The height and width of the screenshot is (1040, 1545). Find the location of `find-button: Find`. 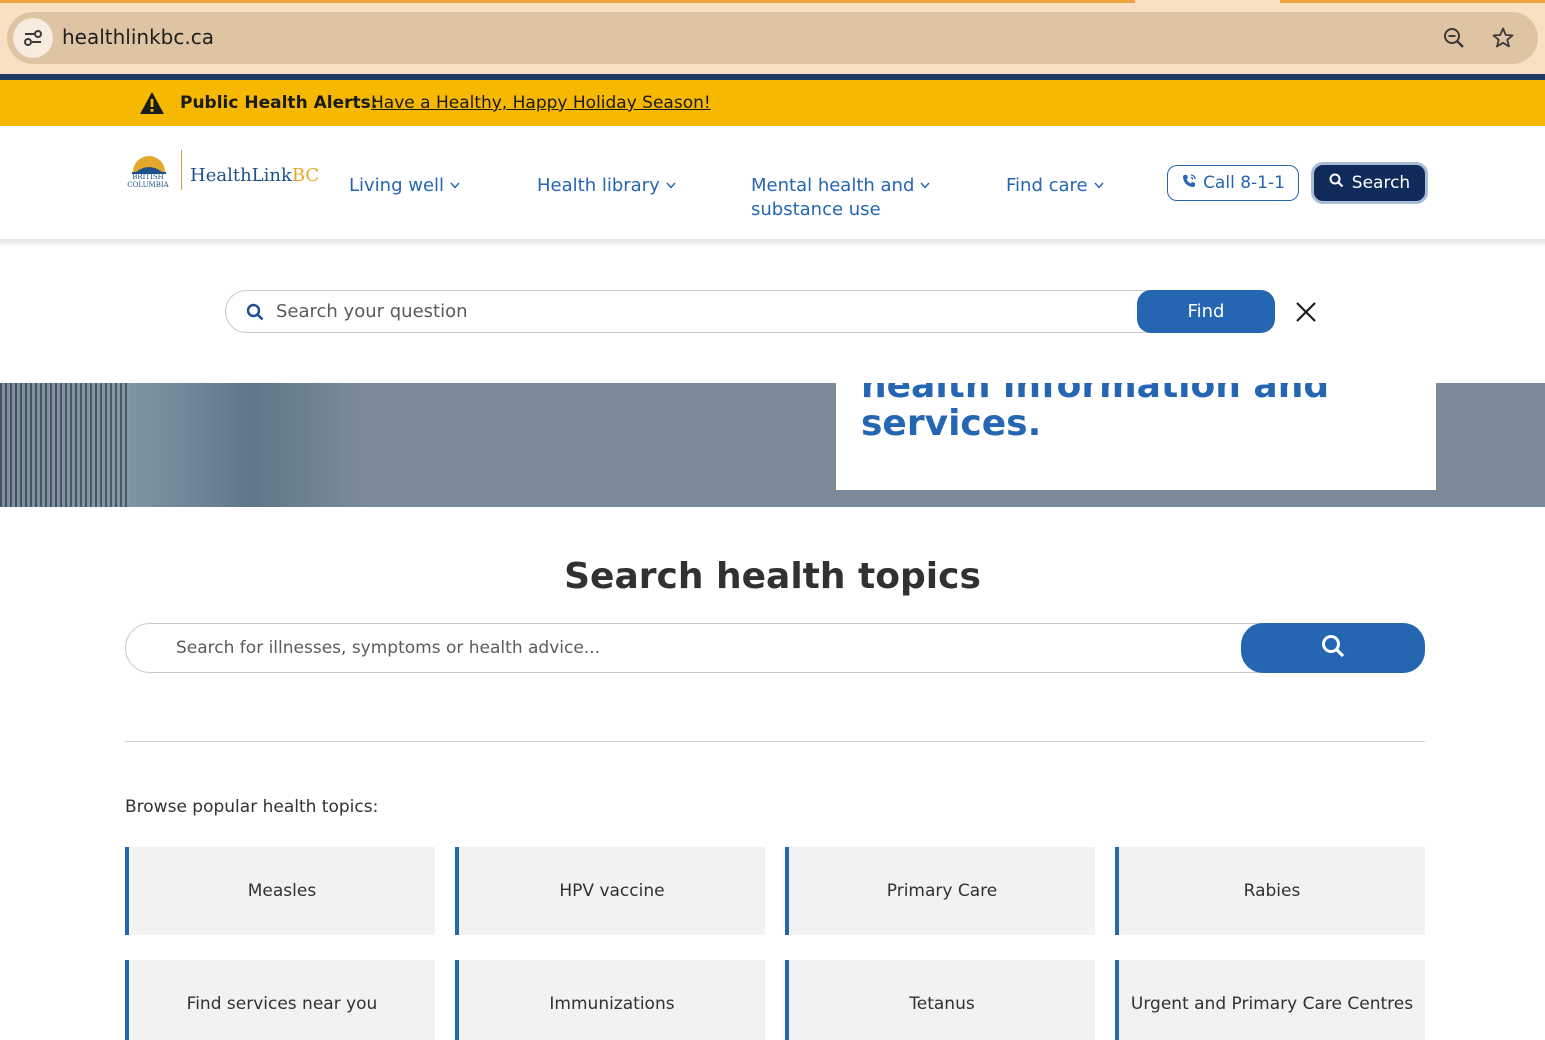

find-button: Find is located at coordinates (1206, 311).